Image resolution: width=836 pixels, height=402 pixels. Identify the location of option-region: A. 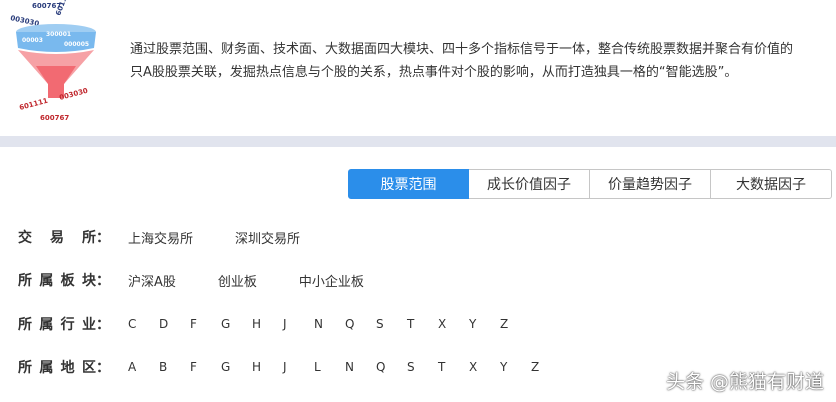
(143, 367).